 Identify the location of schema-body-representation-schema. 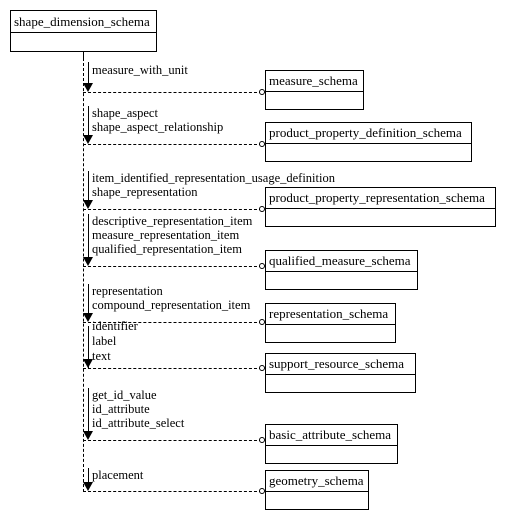
(330, 333).